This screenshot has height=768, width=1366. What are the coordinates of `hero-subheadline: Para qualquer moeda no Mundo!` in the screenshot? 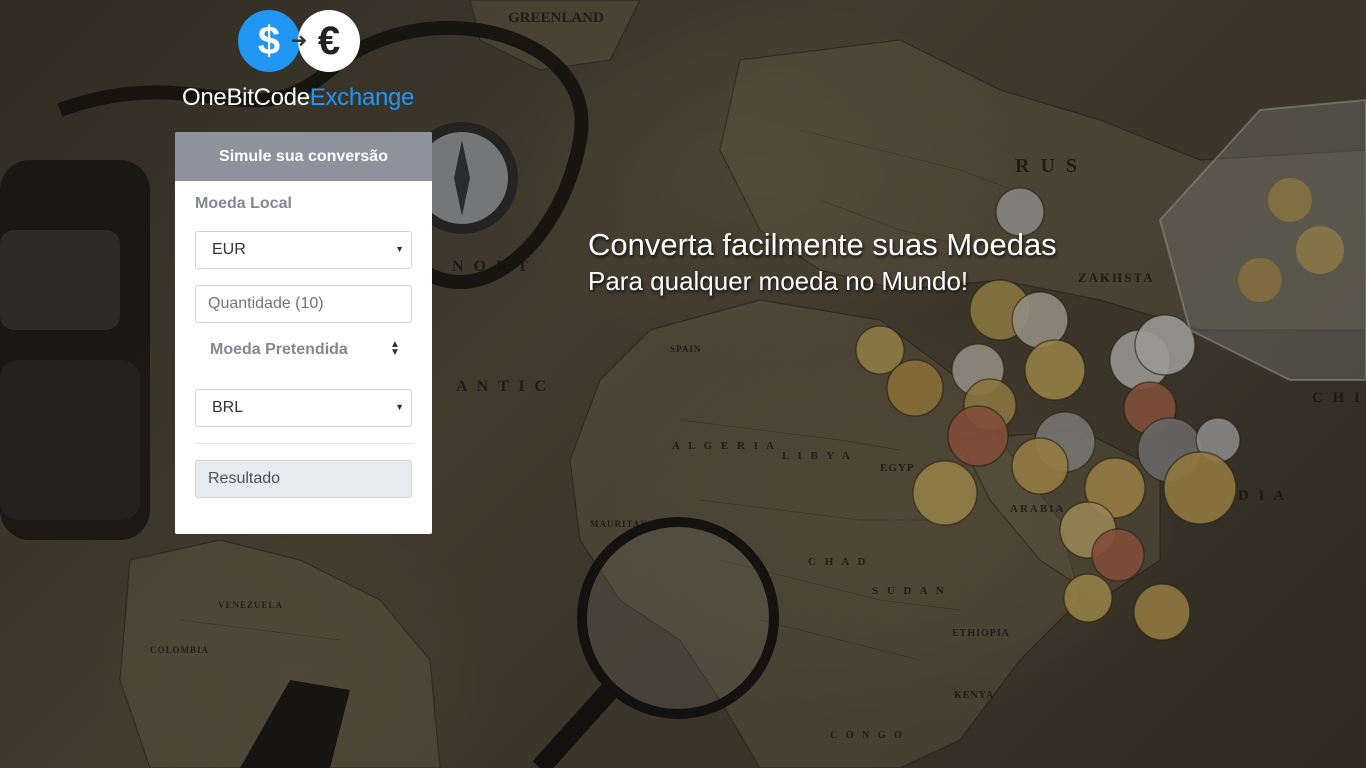 It's located at (778, 281).